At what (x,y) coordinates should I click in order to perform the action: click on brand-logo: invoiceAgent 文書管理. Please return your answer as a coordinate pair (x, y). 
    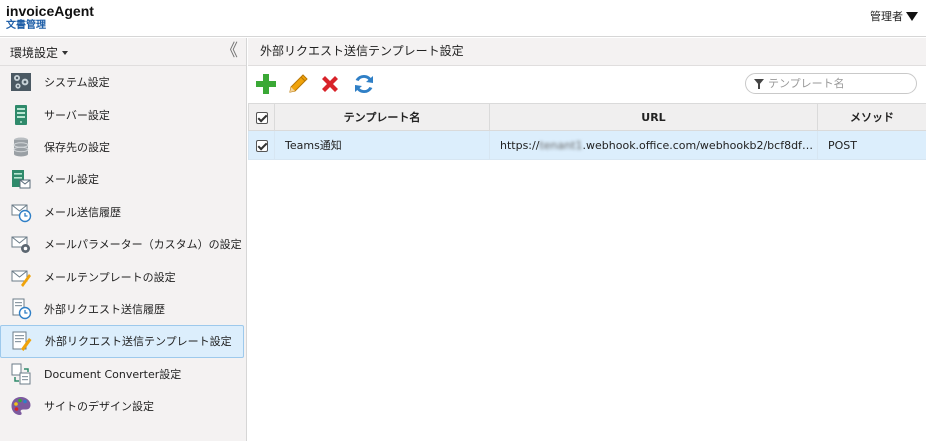
    Looking at the image, I should click on (50, 17).